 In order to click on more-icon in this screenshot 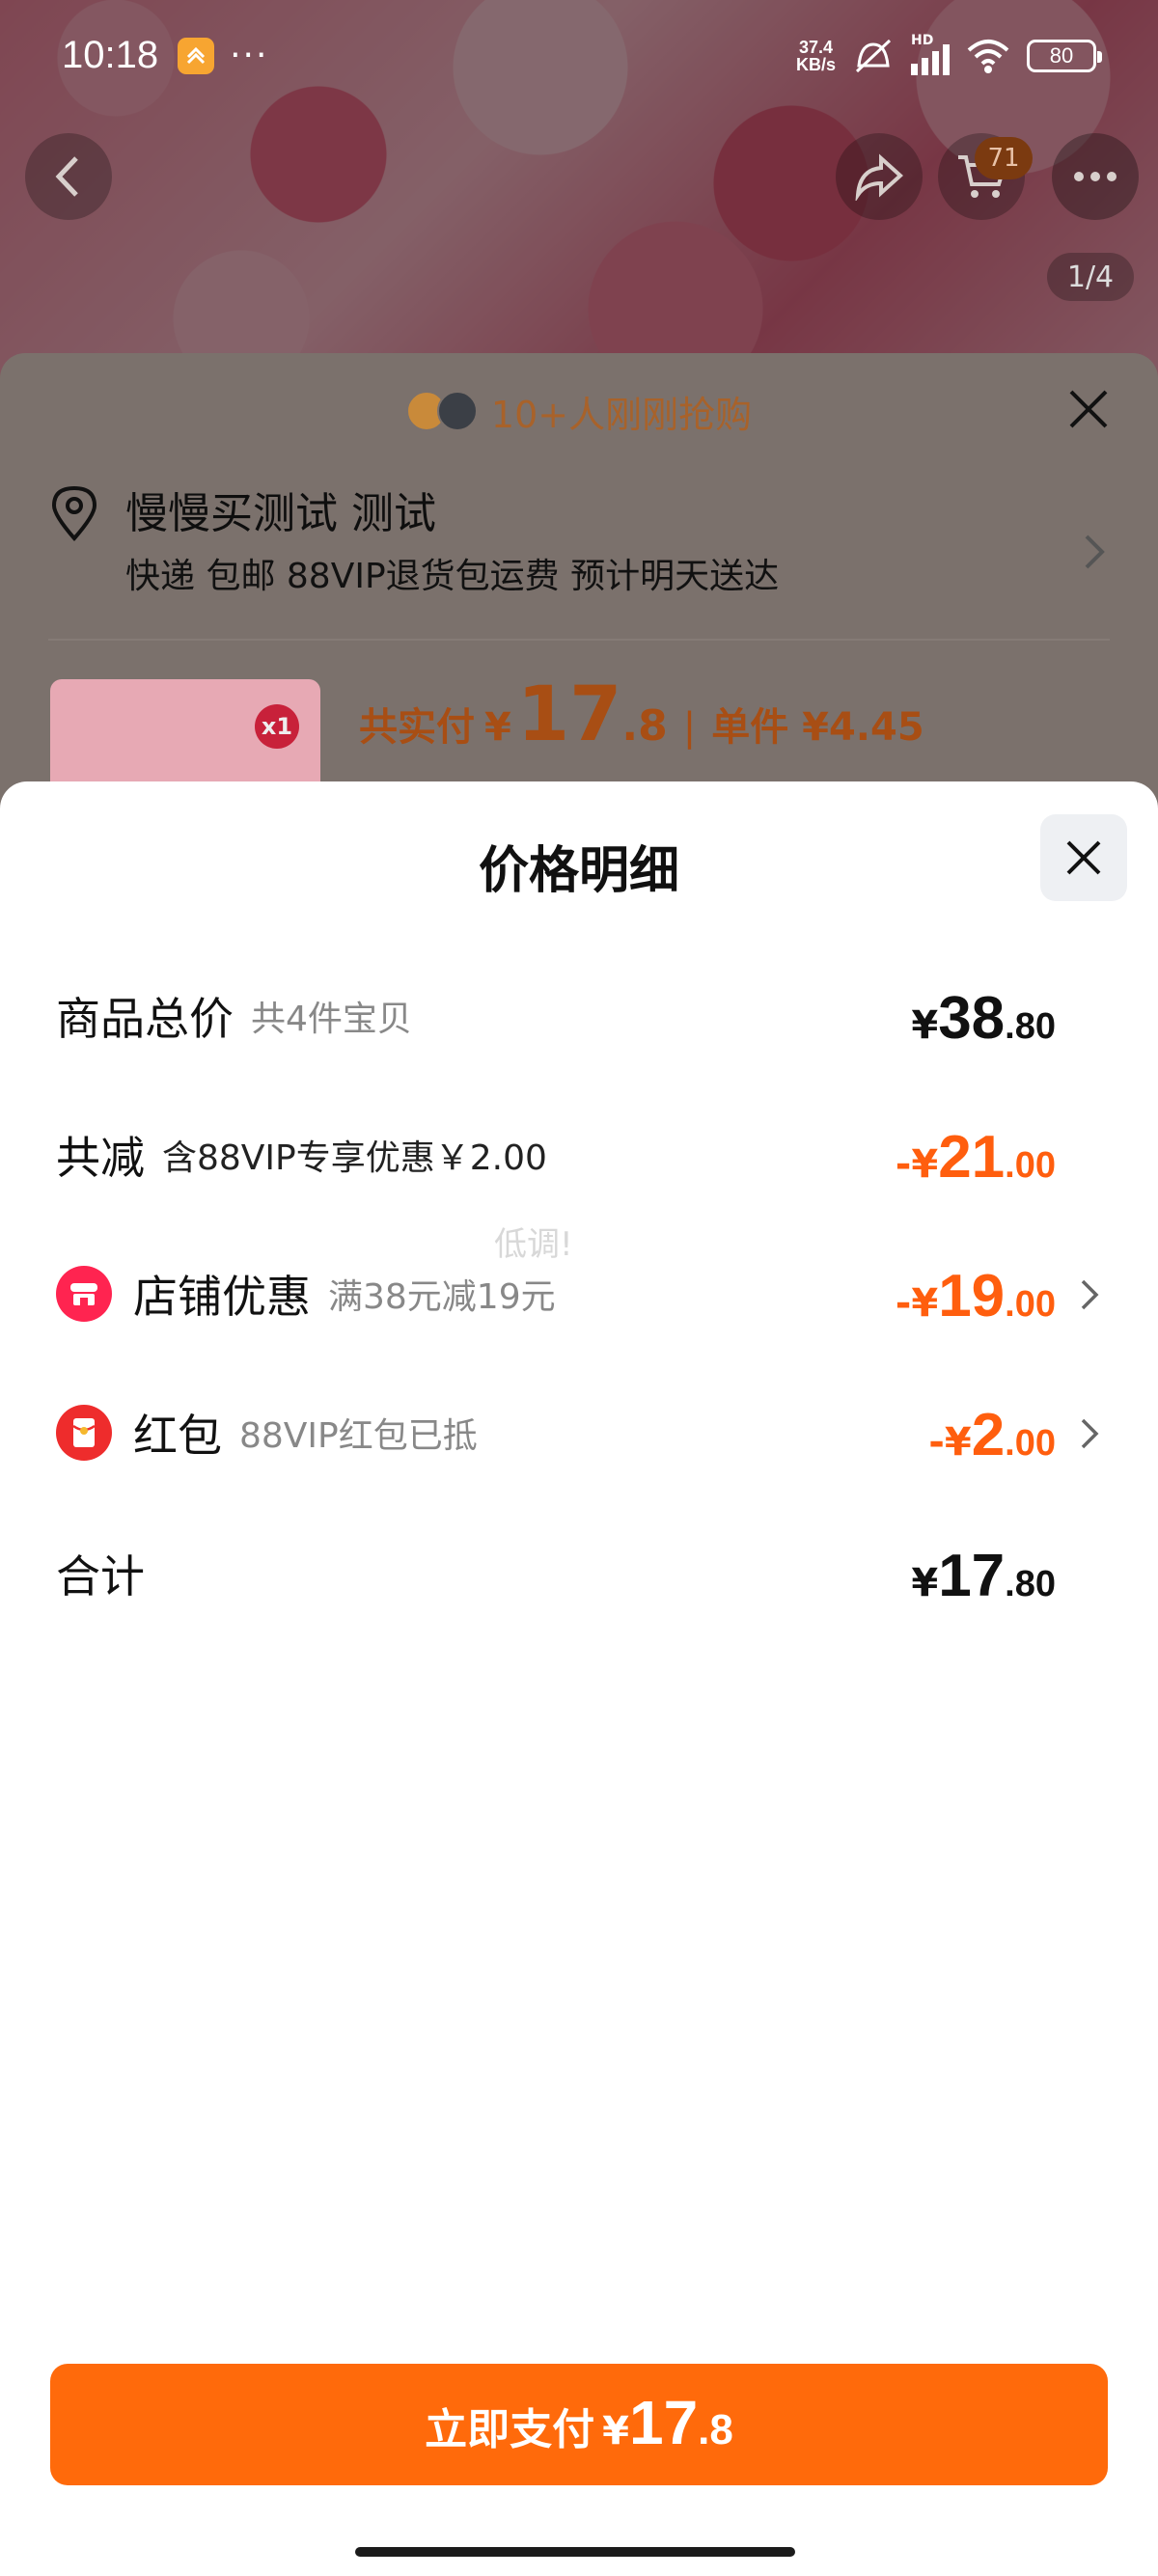, I will do `click(1095, 176)`.